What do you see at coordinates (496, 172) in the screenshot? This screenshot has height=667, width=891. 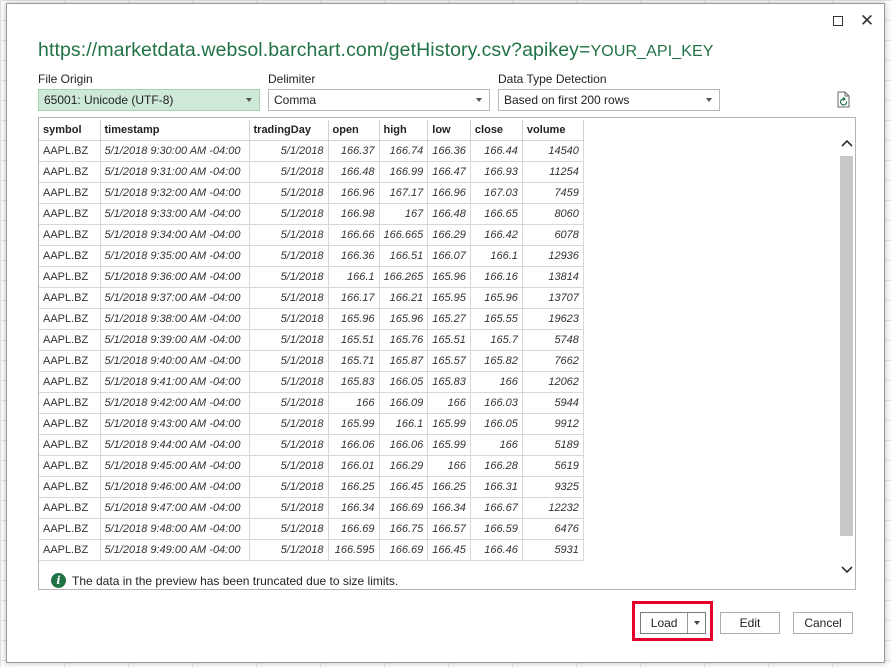 I see `table-cell: 166.93` at bounding box center [496, 172].